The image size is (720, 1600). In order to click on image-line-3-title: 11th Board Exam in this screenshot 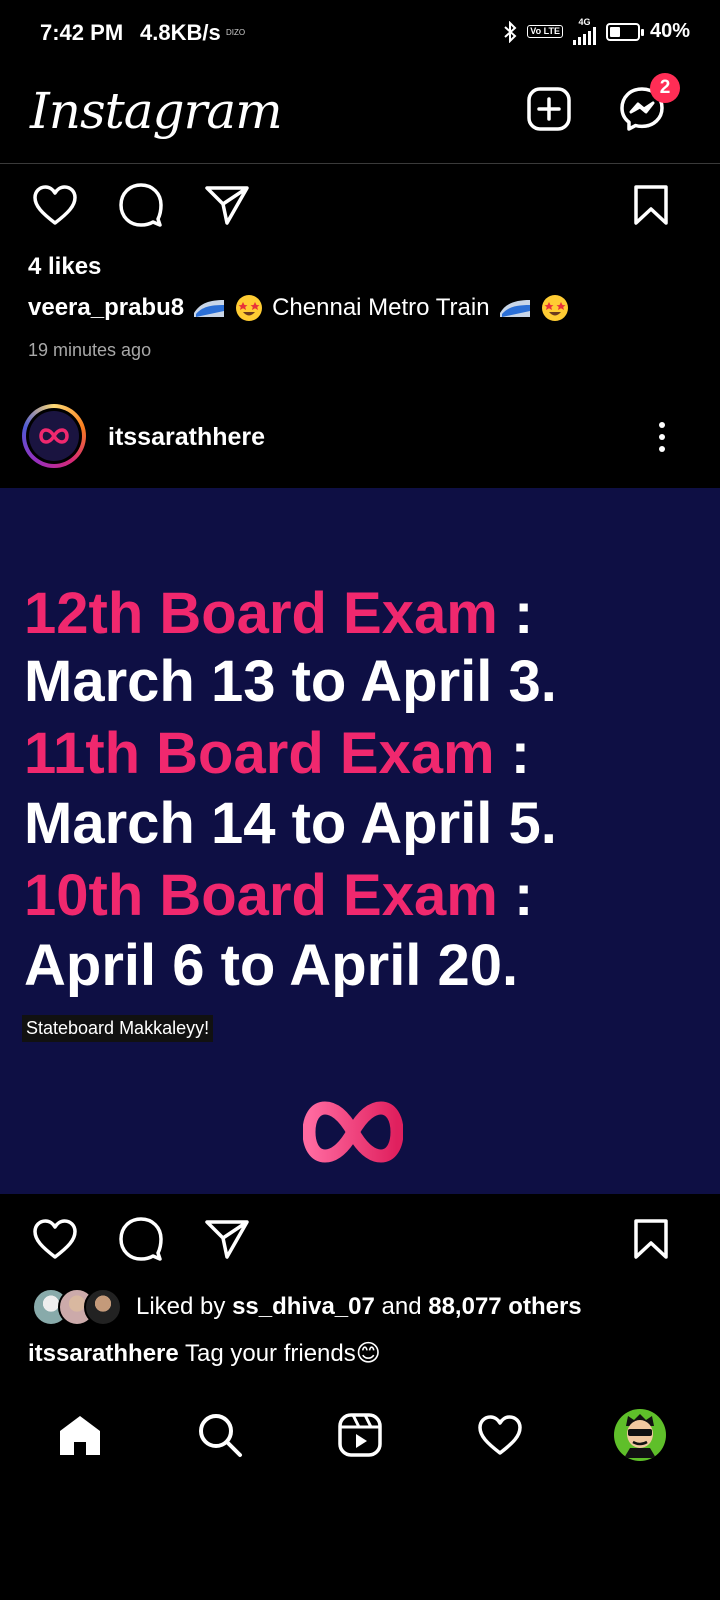, I will do `click(259, 753)`.